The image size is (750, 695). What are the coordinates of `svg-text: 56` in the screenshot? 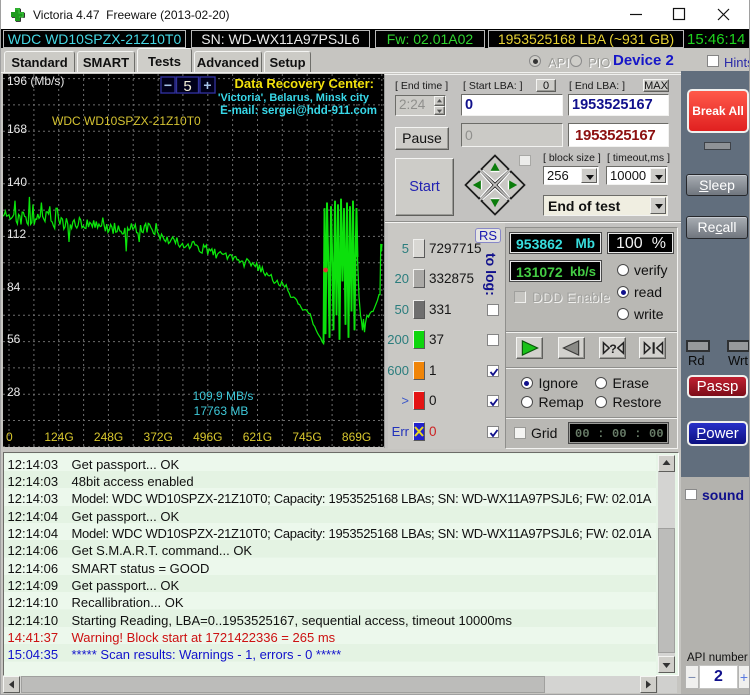 It's located at (14, 339).